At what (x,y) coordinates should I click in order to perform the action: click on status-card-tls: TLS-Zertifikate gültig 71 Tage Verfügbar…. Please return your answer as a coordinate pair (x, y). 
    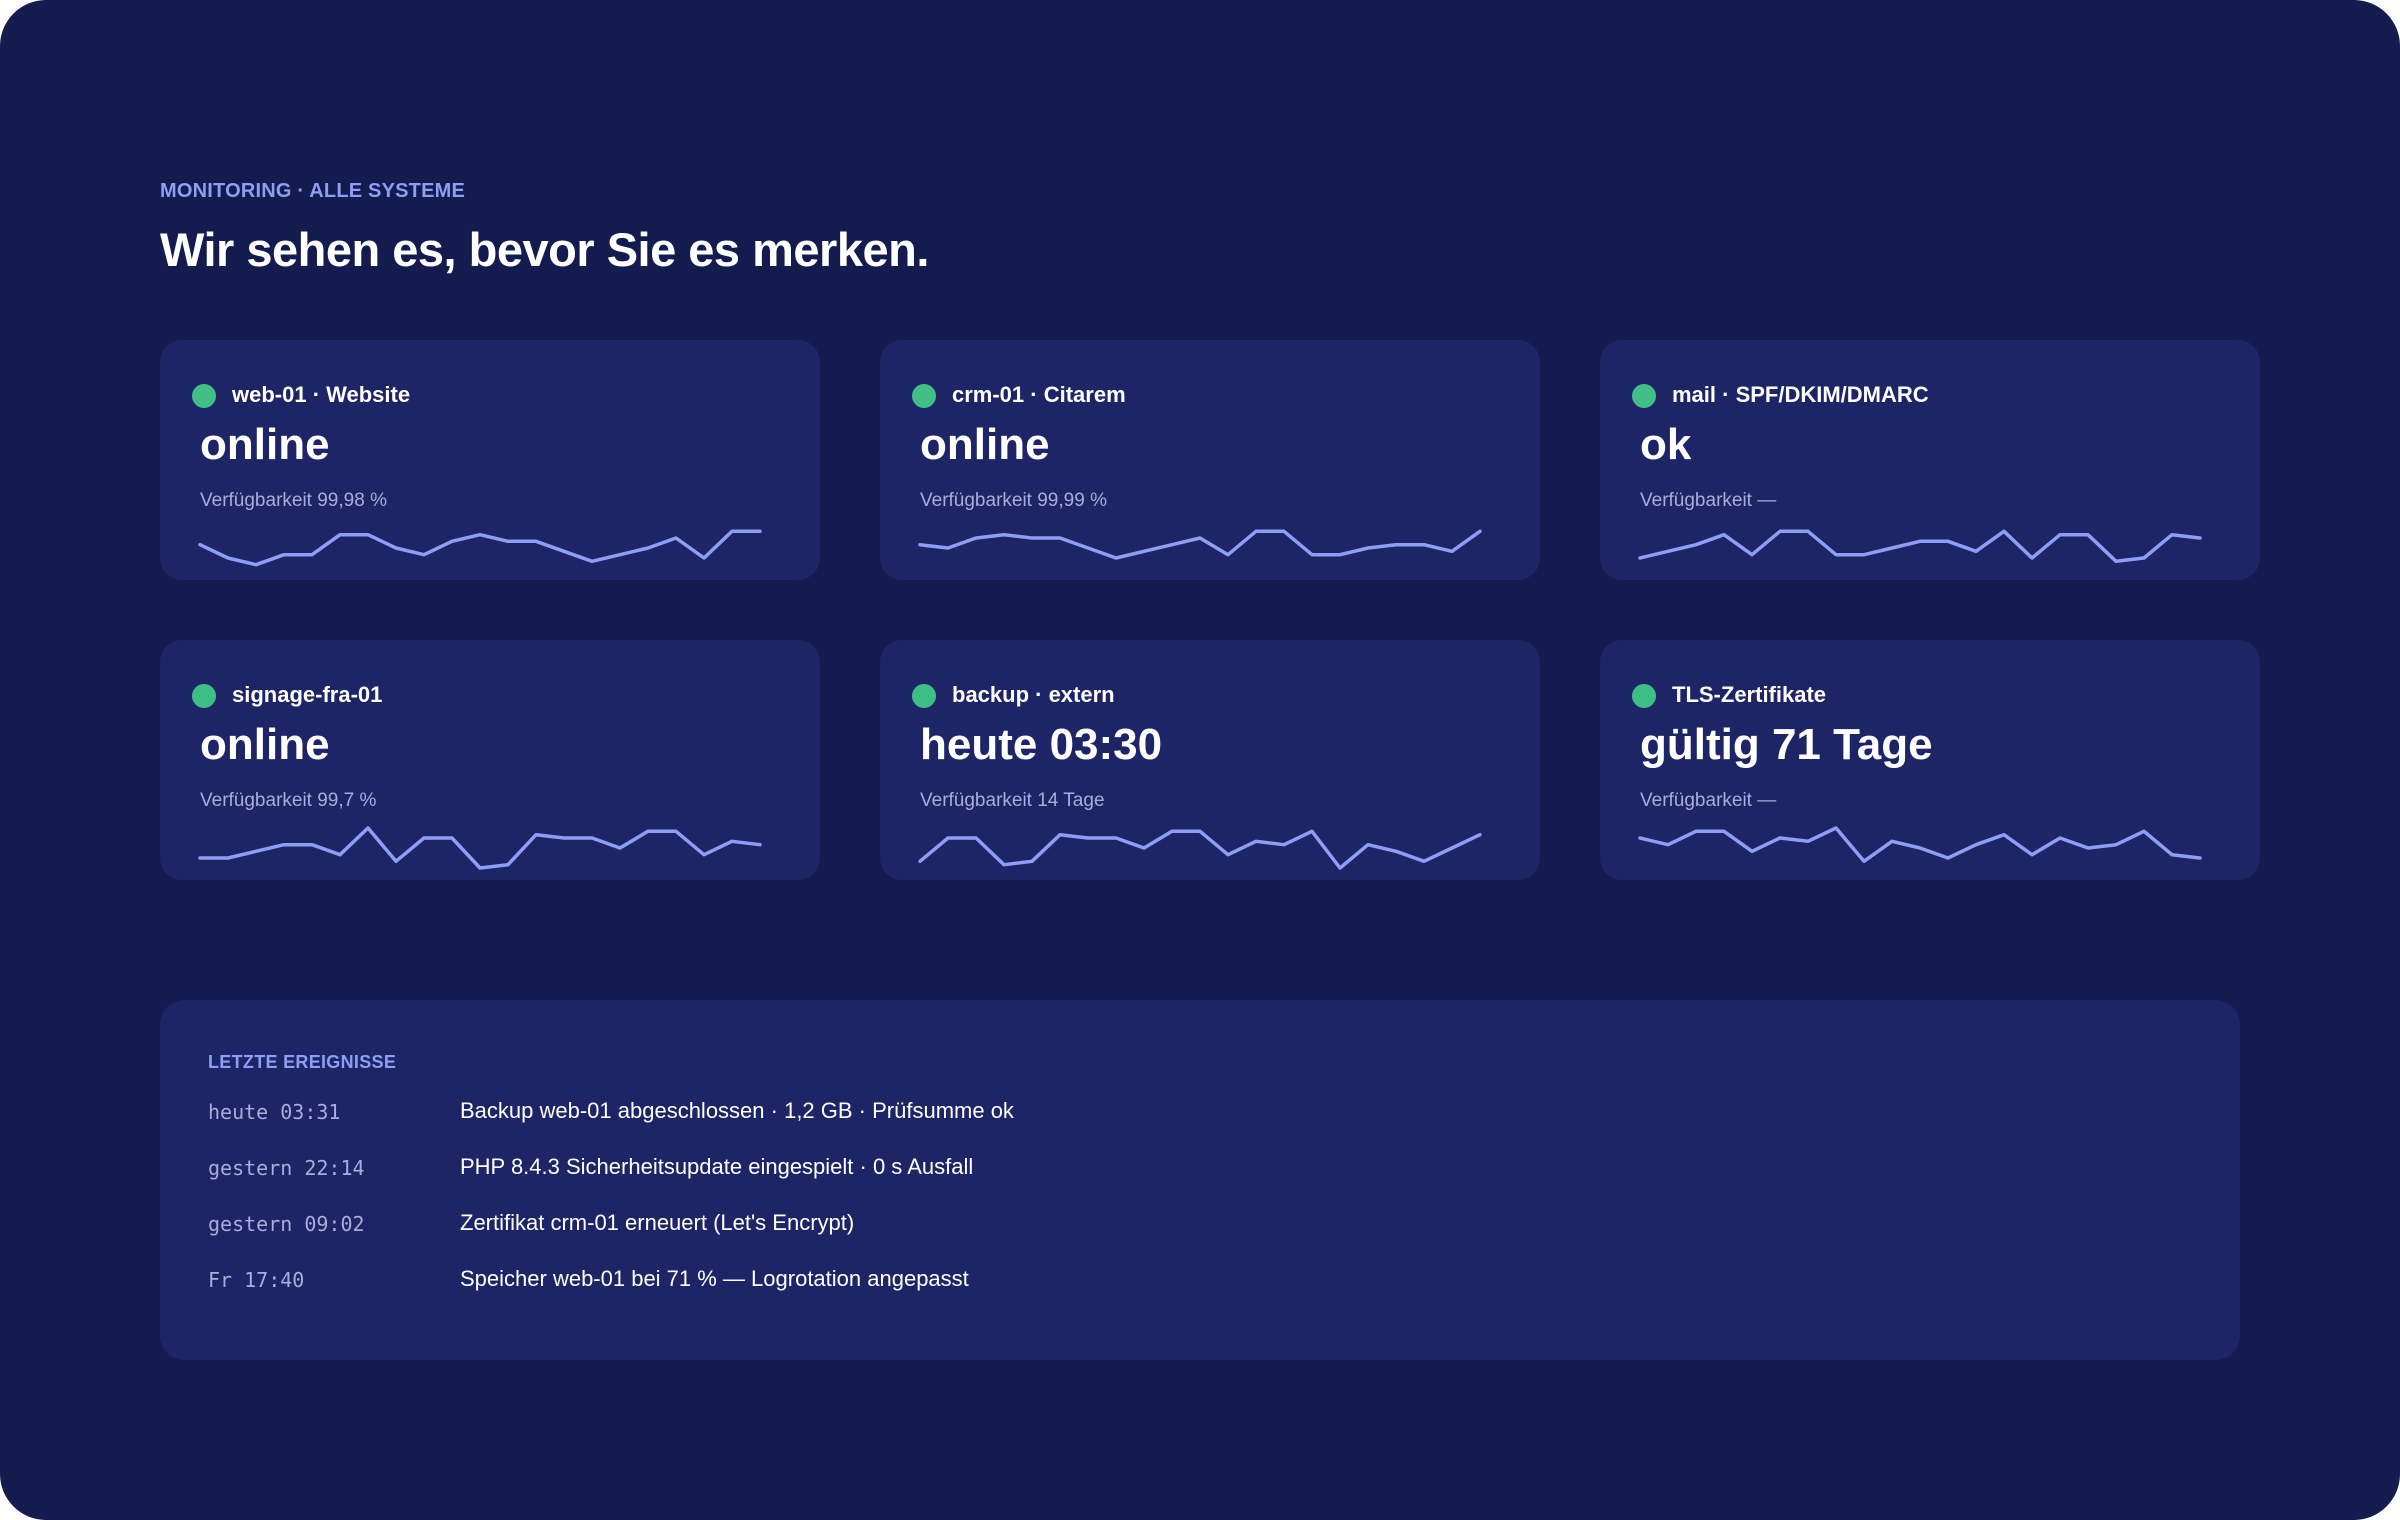
    Looking at the image, I should click on (1930, 760).